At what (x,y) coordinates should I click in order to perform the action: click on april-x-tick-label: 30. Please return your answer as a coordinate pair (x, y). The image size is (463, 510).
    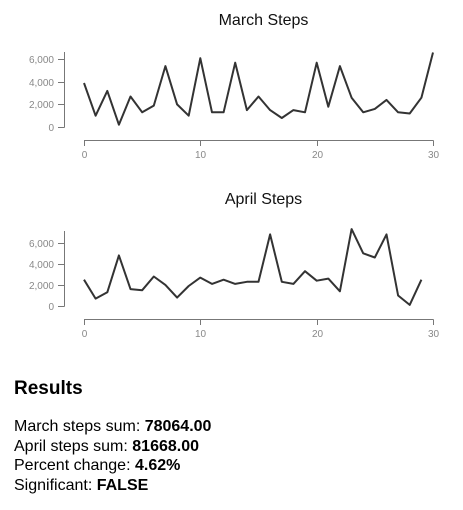
    Looking at the image, I should click on (434, 334).